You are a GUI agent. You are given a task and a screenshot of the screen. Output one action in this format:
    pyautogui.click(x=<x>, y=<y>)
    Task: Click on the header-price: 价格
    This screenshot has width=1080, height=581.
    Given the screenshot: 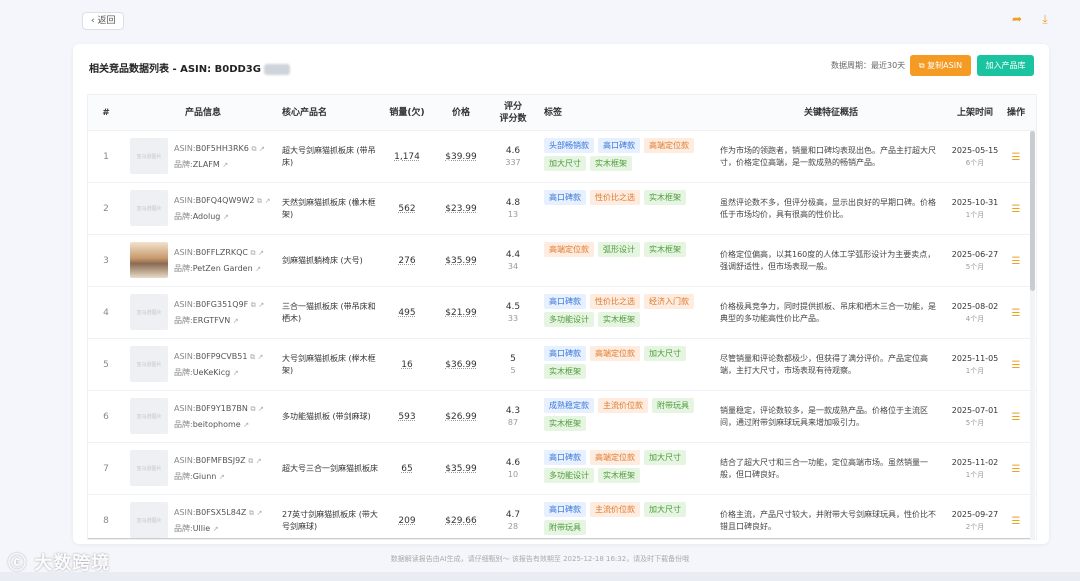 What is the action you would take?
    pyautogui.click(x=461, y=113)
    